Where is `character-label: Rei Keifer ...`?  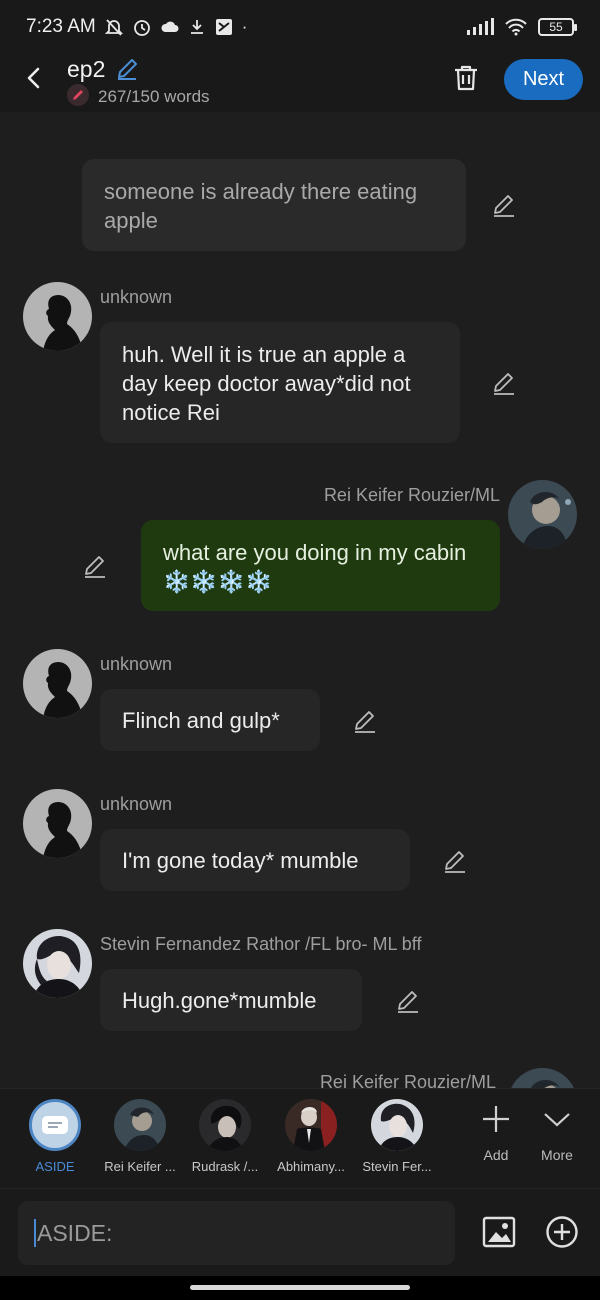
character-label: Rei Keifer ... is located at coordinates (140, 1166).